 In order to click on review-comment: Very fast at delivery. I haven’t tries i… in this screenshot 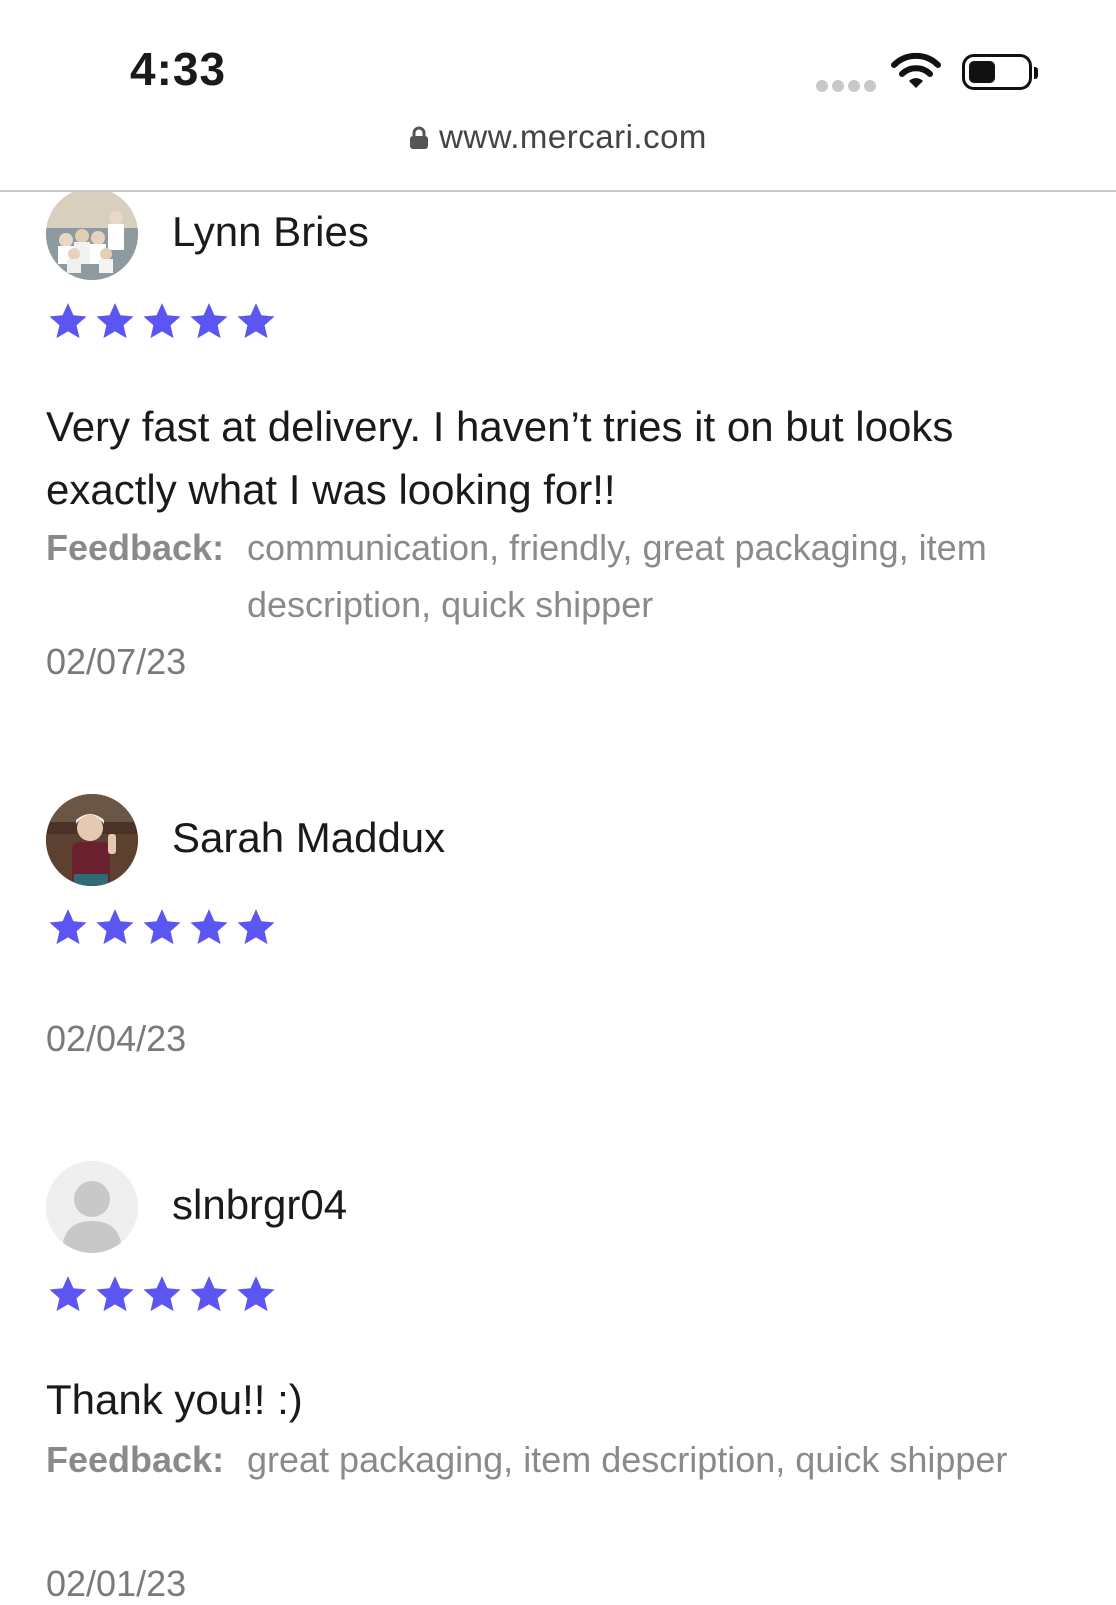, I will do `click(500, 458)`.